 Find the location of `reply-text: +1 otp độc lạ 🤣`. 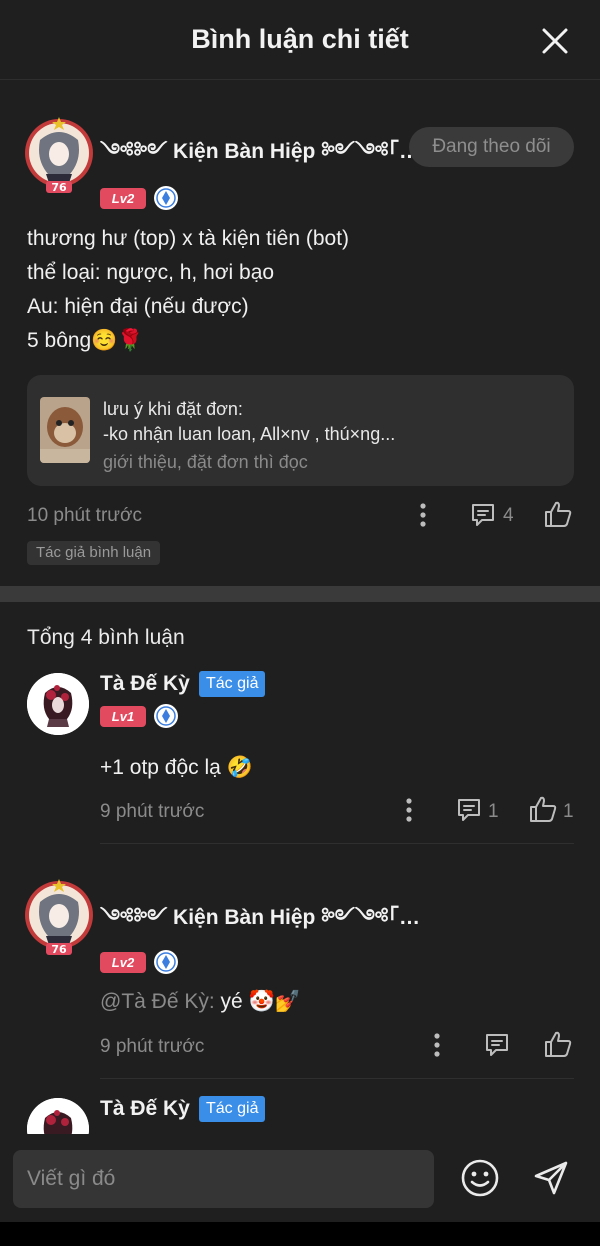

reply-text: +1 otp độc lạ 🤣 is located at coordinates (176, 767).